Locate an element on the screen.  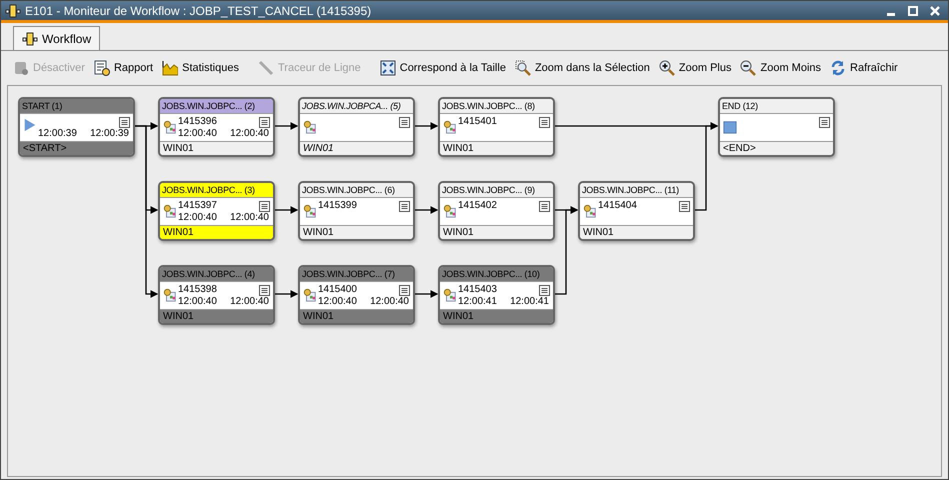
disable-icon is located at coordinates (21, 68).